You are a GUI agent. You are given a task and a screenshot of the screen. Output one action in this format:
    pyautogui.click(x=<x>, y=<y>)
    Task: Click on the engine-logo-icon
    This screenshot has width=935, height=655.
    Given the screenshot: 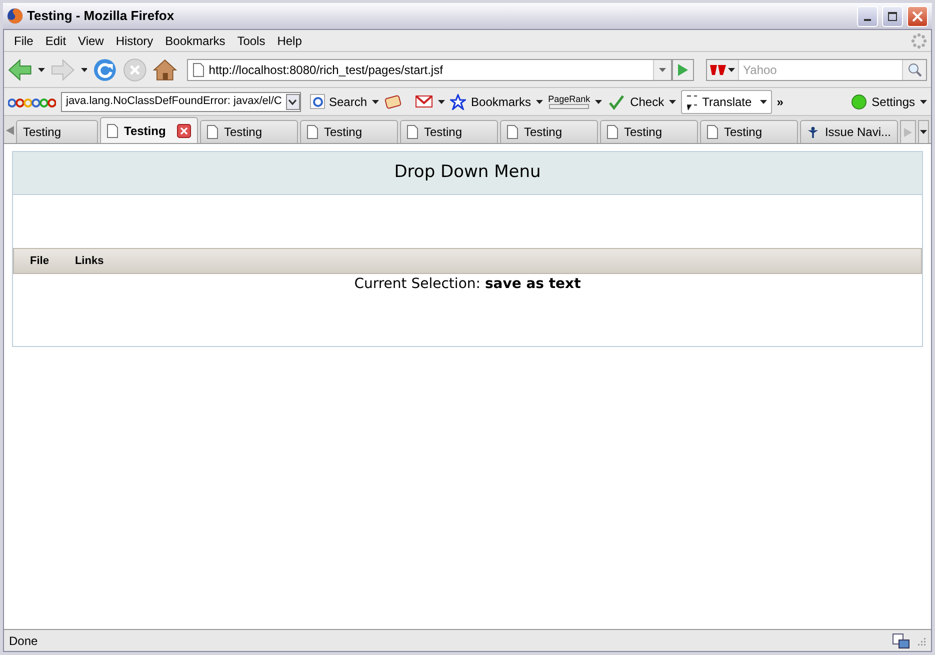 What is the action you would take?
    pyautogui.click(x=718, y=69)
    